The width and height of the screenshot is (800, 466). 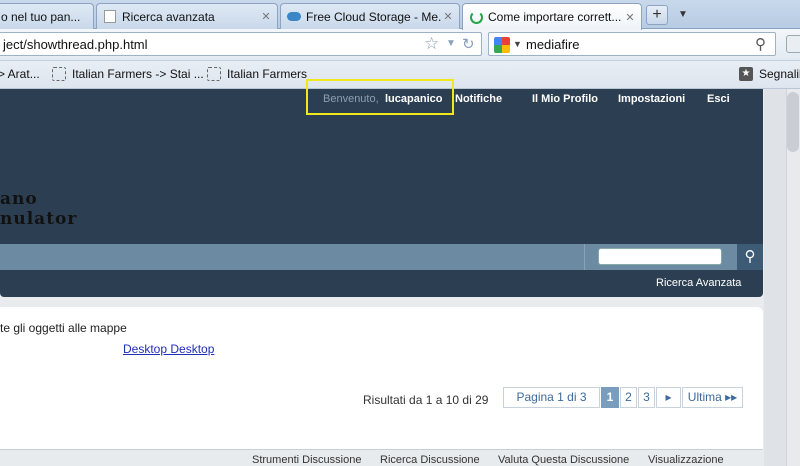 What do you see at coordinates (610, 397) in the screenshot?
I see `pager-page-current: 1` at bounding box center [610, 397].